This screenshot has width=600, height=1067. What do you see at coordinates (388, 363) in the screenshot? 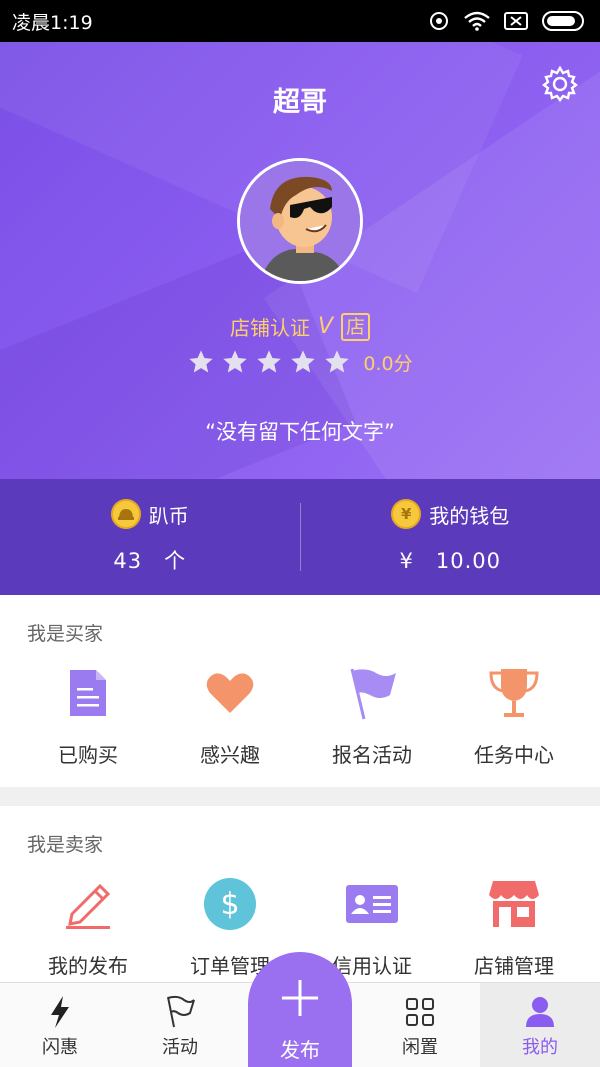
I see `rating-score: 0.0分` at bounding box center [388, 363].